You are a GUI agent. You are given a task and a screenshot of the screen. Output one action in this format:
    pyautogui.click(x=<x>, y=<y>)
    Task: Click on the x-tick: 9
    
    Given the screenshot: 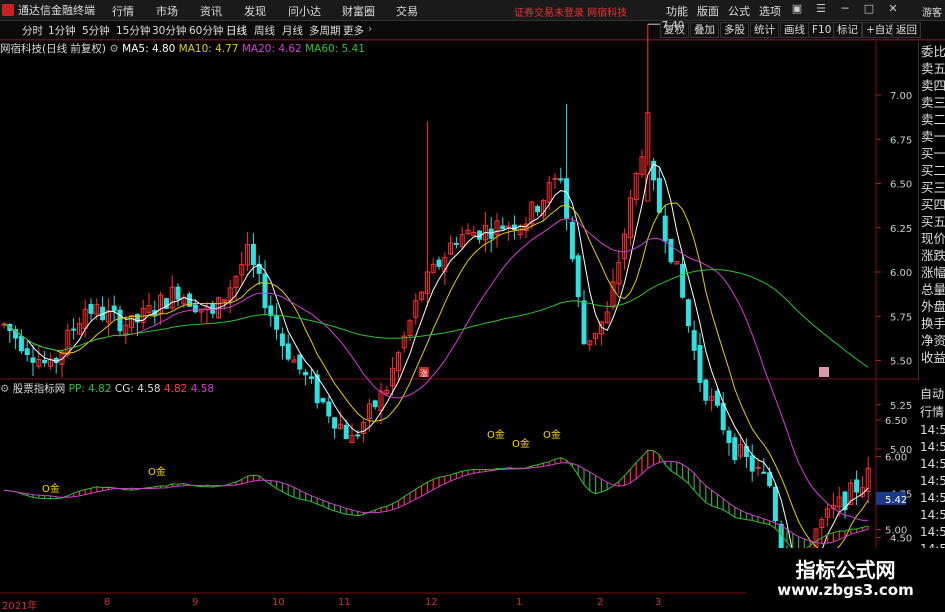 What is the action you would take?
    pyautogui.click(x=195, y=602)
    